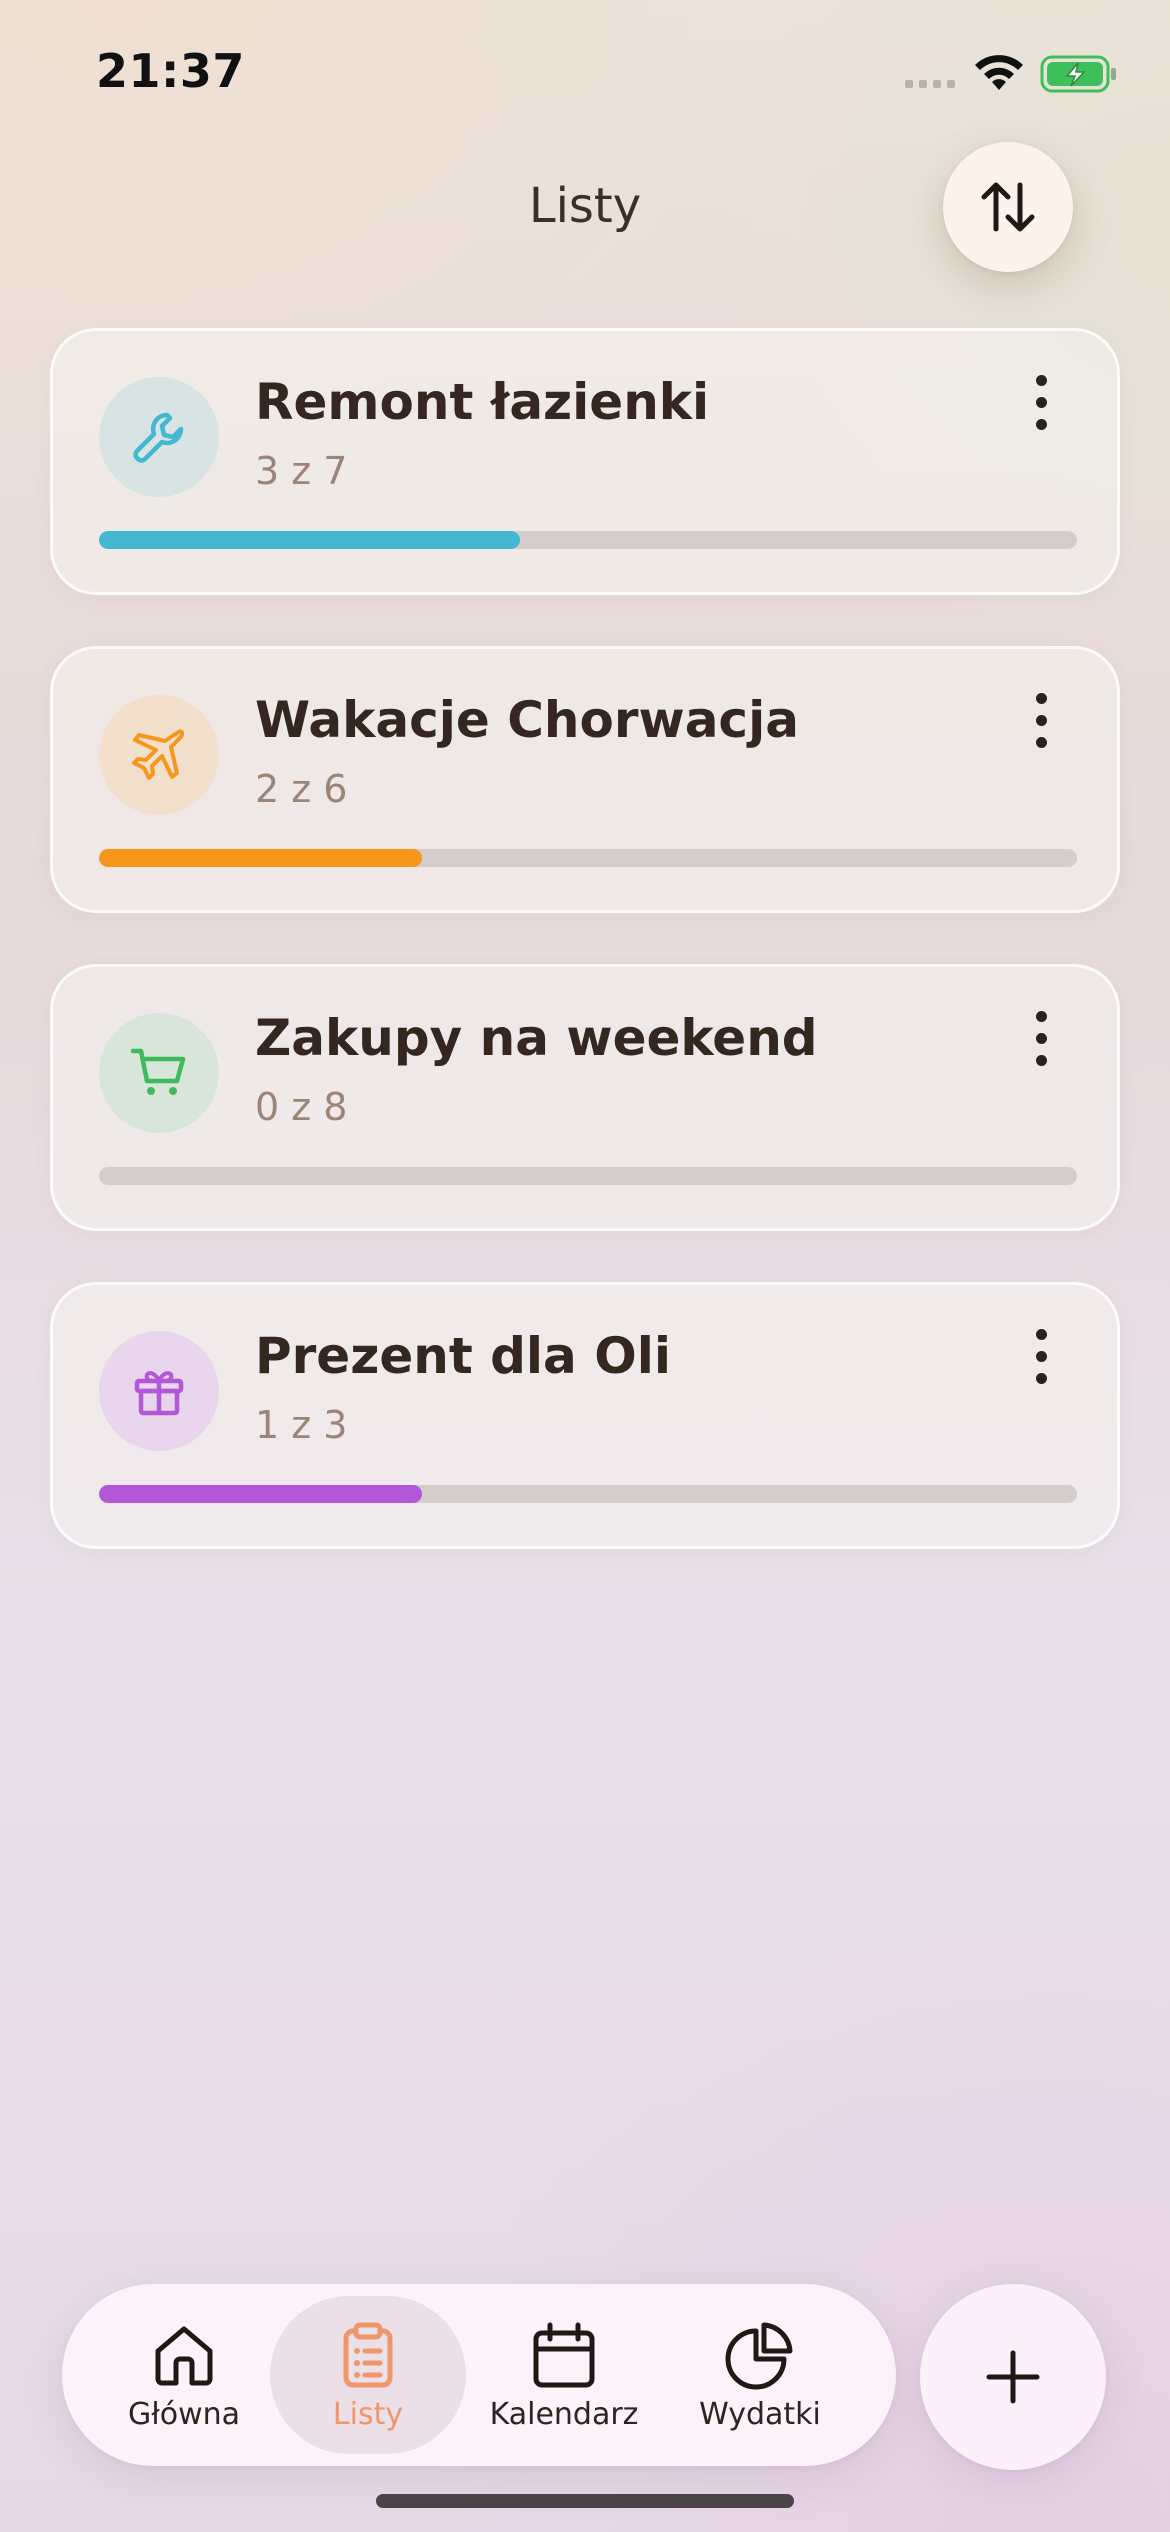  What do you see at coordinates (585, 1415) in the screenshot?
I see `list-card-prezent: Prezent dla Oli 1 z 3` at bounding box center [585, 1415].